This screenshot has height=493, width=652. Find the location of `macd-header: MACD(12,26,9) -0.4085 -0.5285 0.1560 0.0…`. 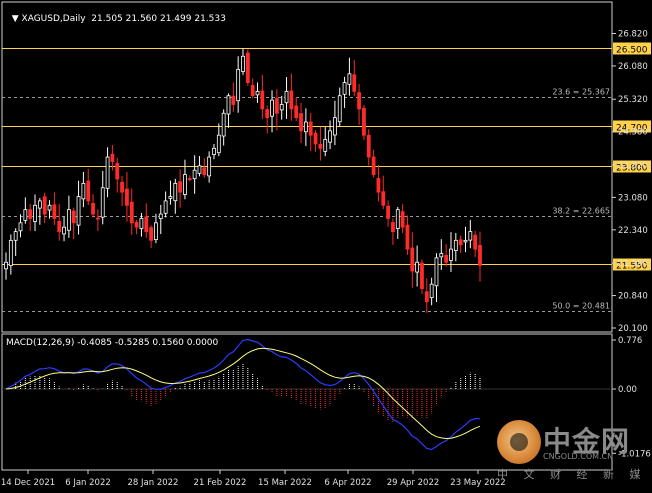

macd-header: MACD(12,26,9) -0.4085 -0.5285 0.1560 0.0… is located at coordinates (112, 343).